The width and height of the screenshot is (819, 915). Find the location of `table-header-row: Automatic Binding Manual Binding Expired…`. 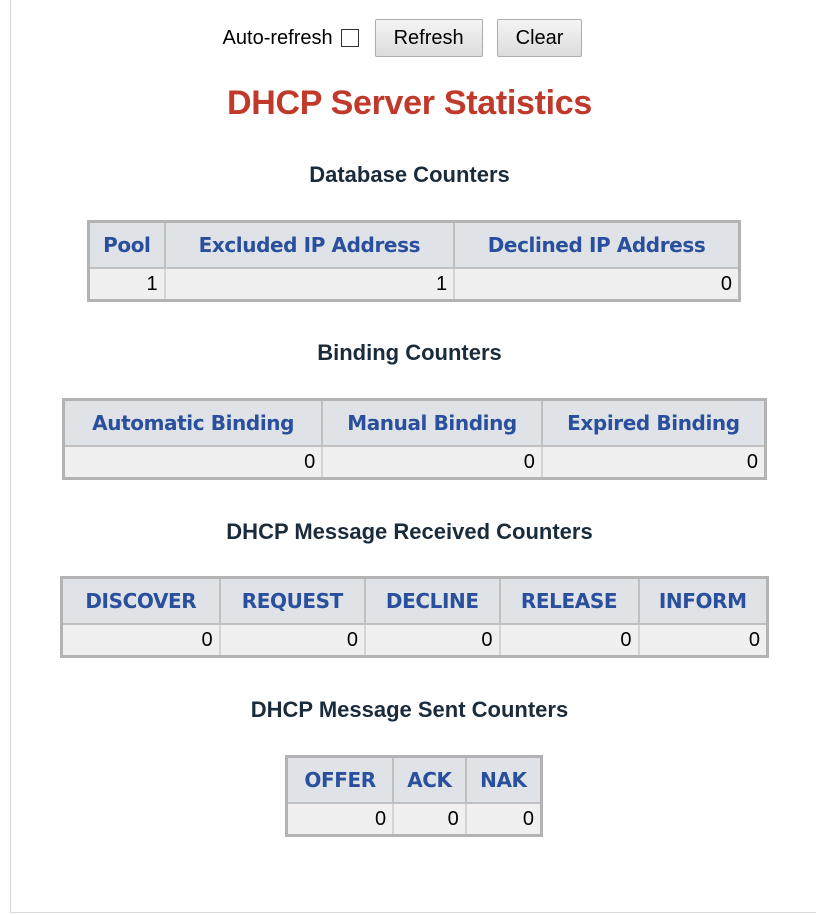

table-header-row: Automatic Binding Manual Binding Expired… is located at coordinates (414, 422).